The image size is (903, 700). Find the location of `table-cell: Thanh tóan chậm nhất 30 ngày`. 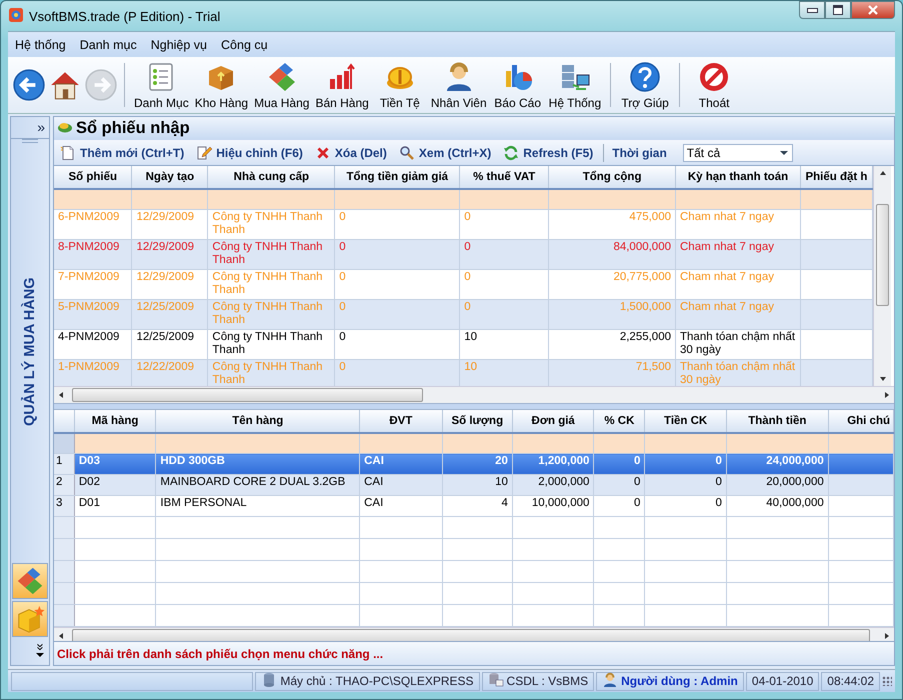

table-cell: Thanh tóan chậm nhất 30 ngày is located at coordinates (738, 373).